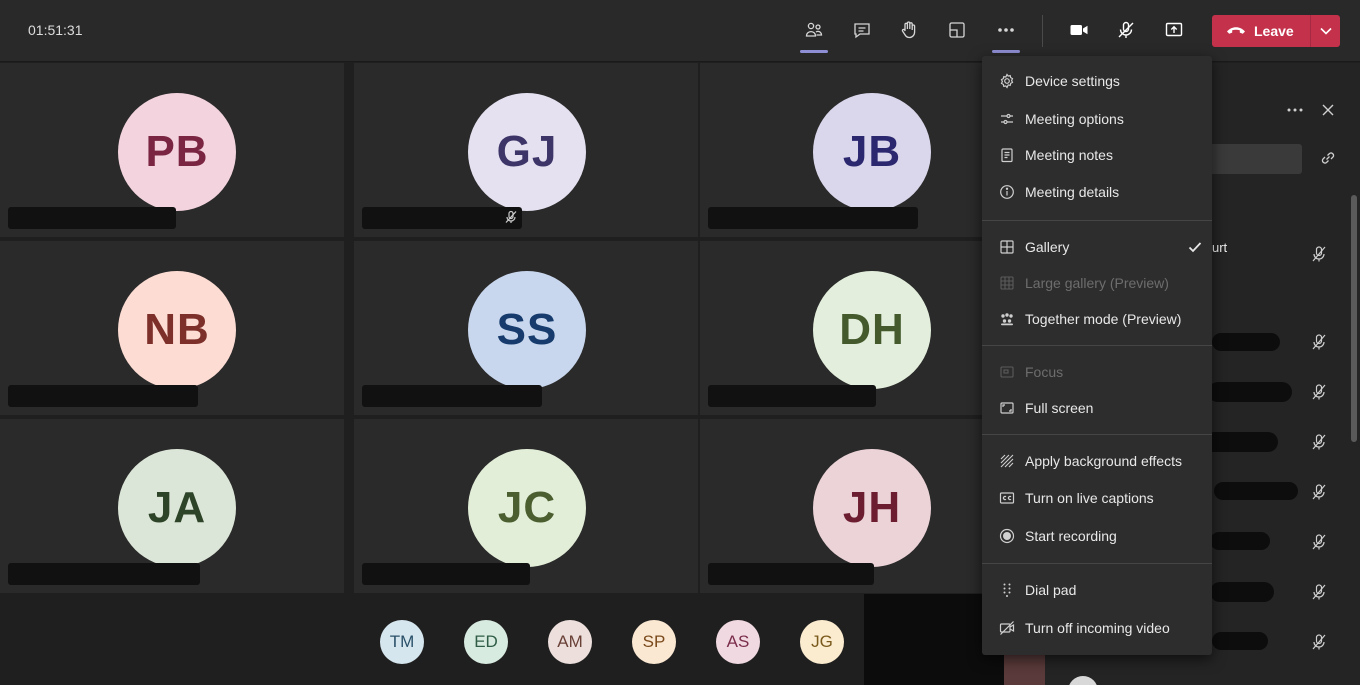 The image size is (1360, 685). I want to click on video-tile: JC, so click(526, 506).